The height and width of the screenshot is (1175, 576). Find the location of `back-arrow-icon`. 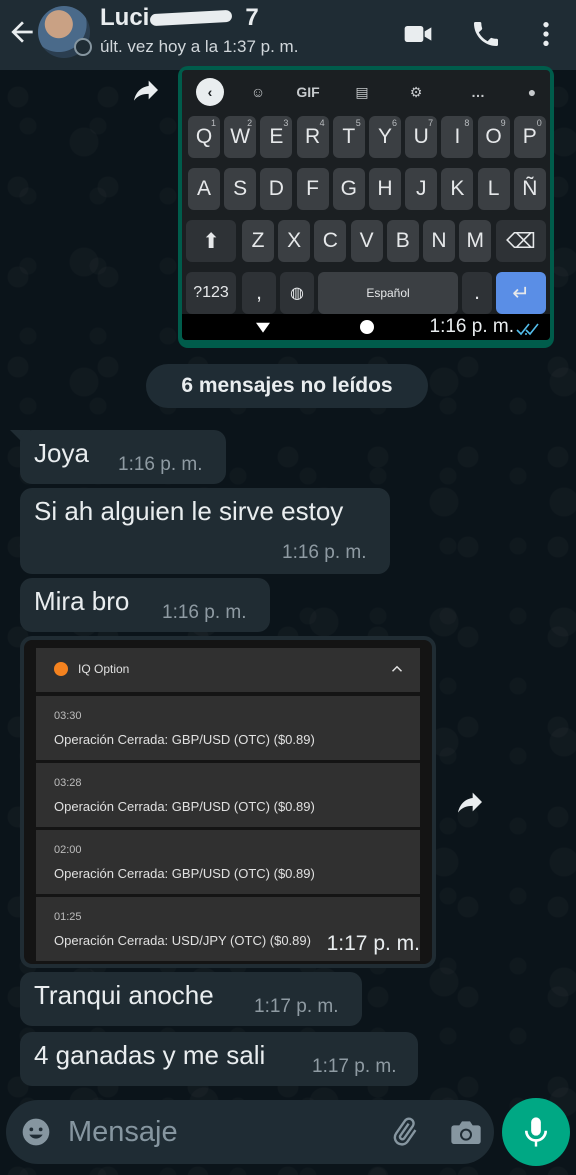

back-arrow-icon is located at coordinates (22, 32).